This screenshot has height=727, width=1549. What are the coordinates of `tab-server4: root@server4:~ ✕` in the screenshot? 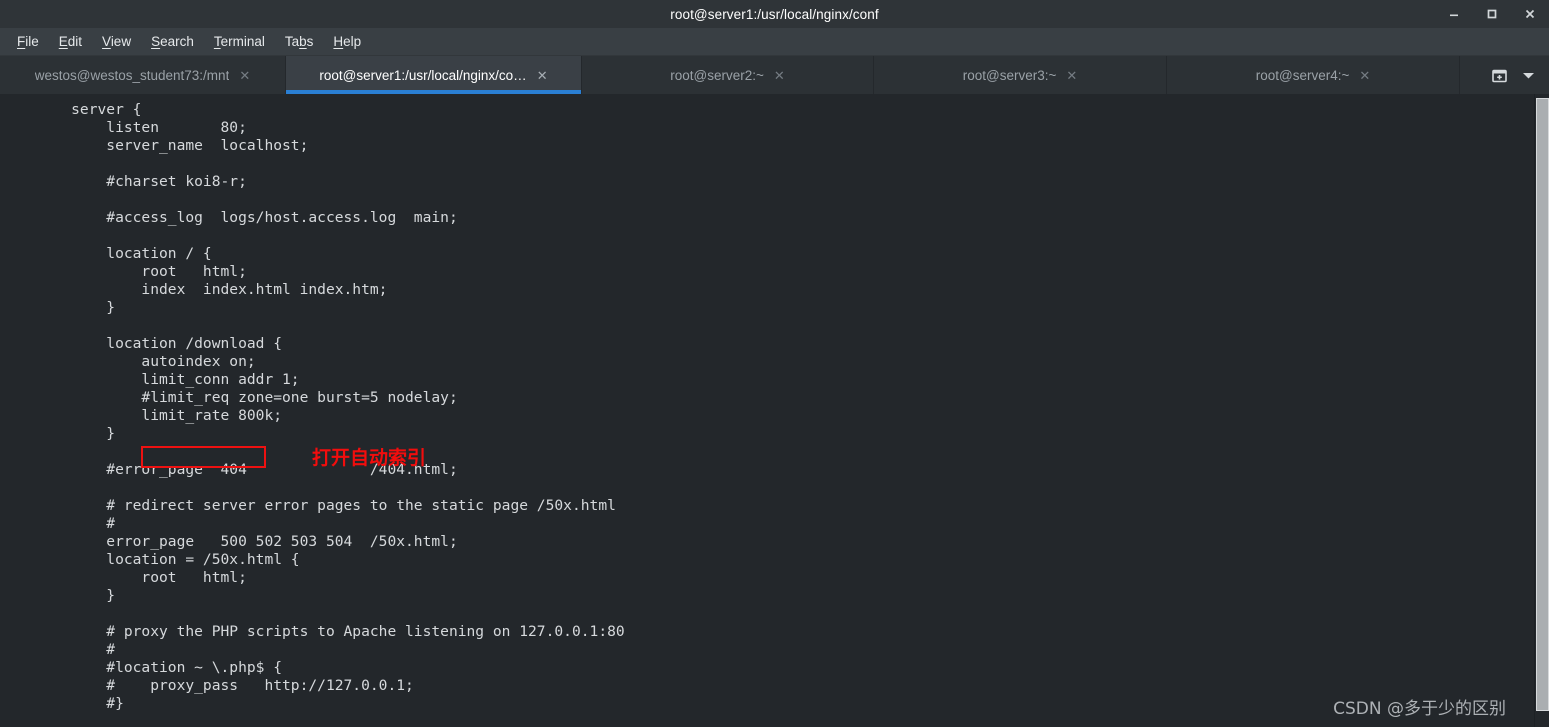 It's located at (1313, 75).